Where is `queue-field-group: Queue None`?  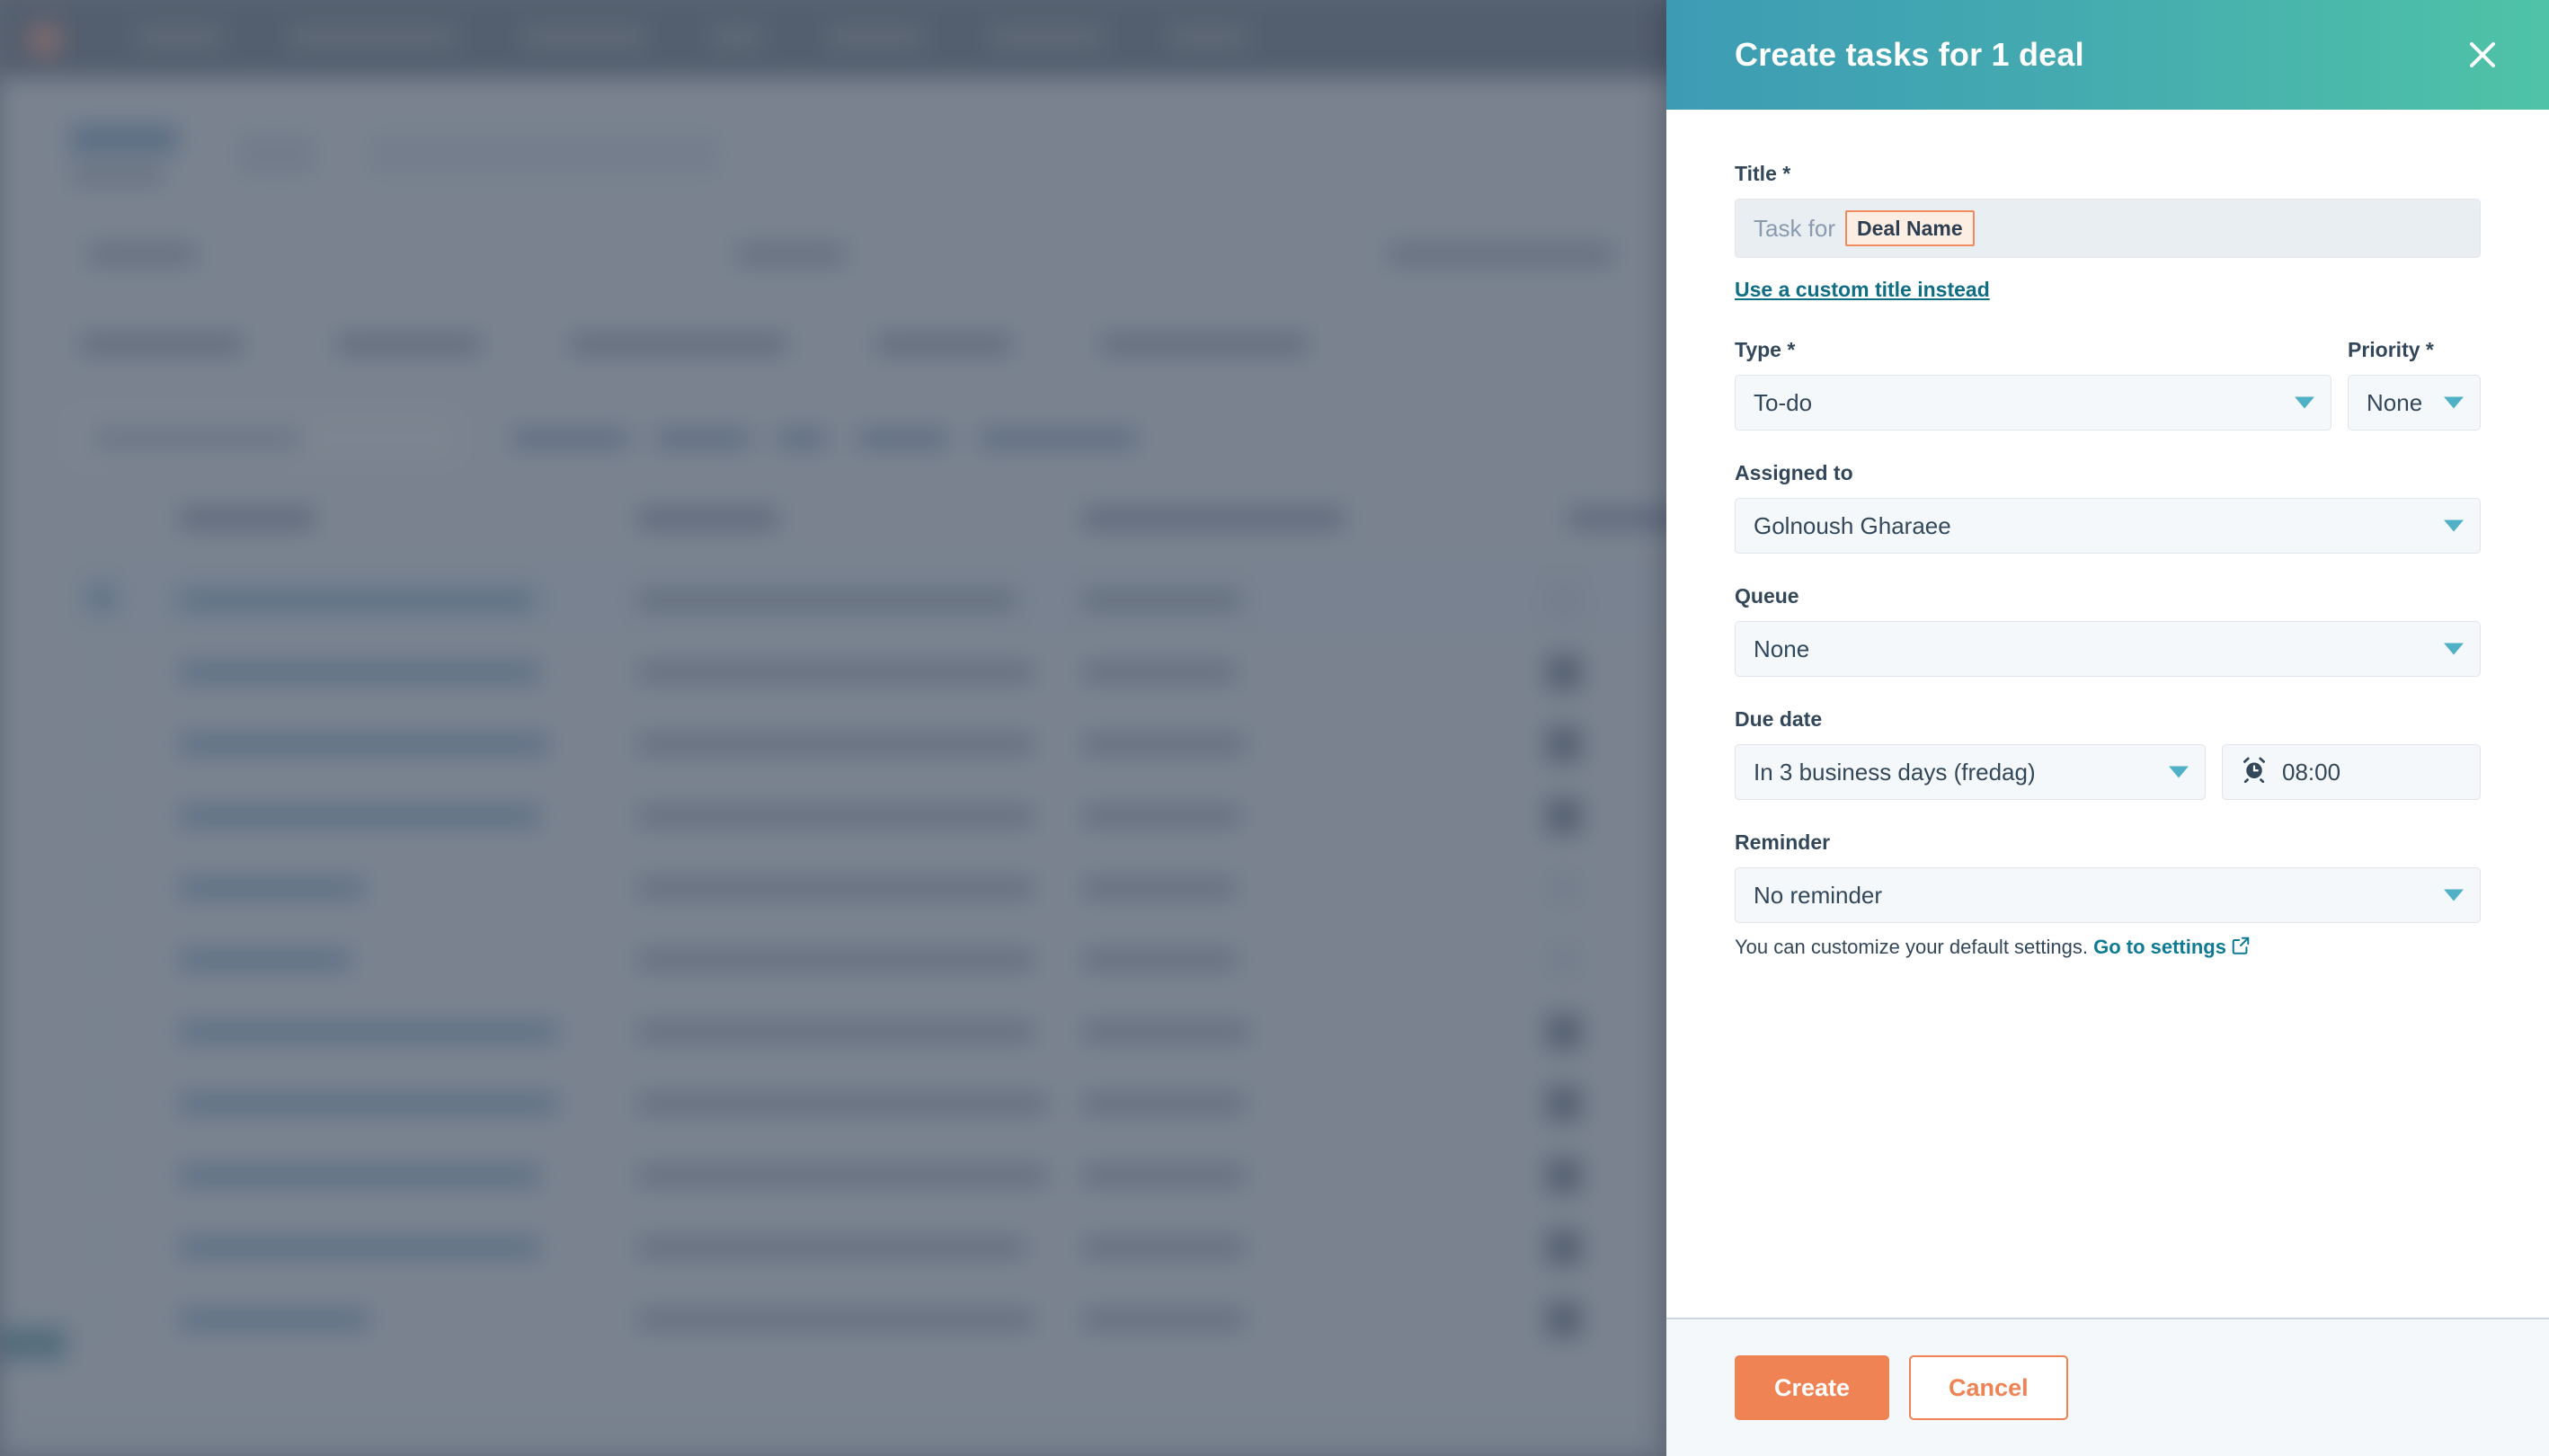 queue-field-group: Queue None is located at coordinates (2108, 631).